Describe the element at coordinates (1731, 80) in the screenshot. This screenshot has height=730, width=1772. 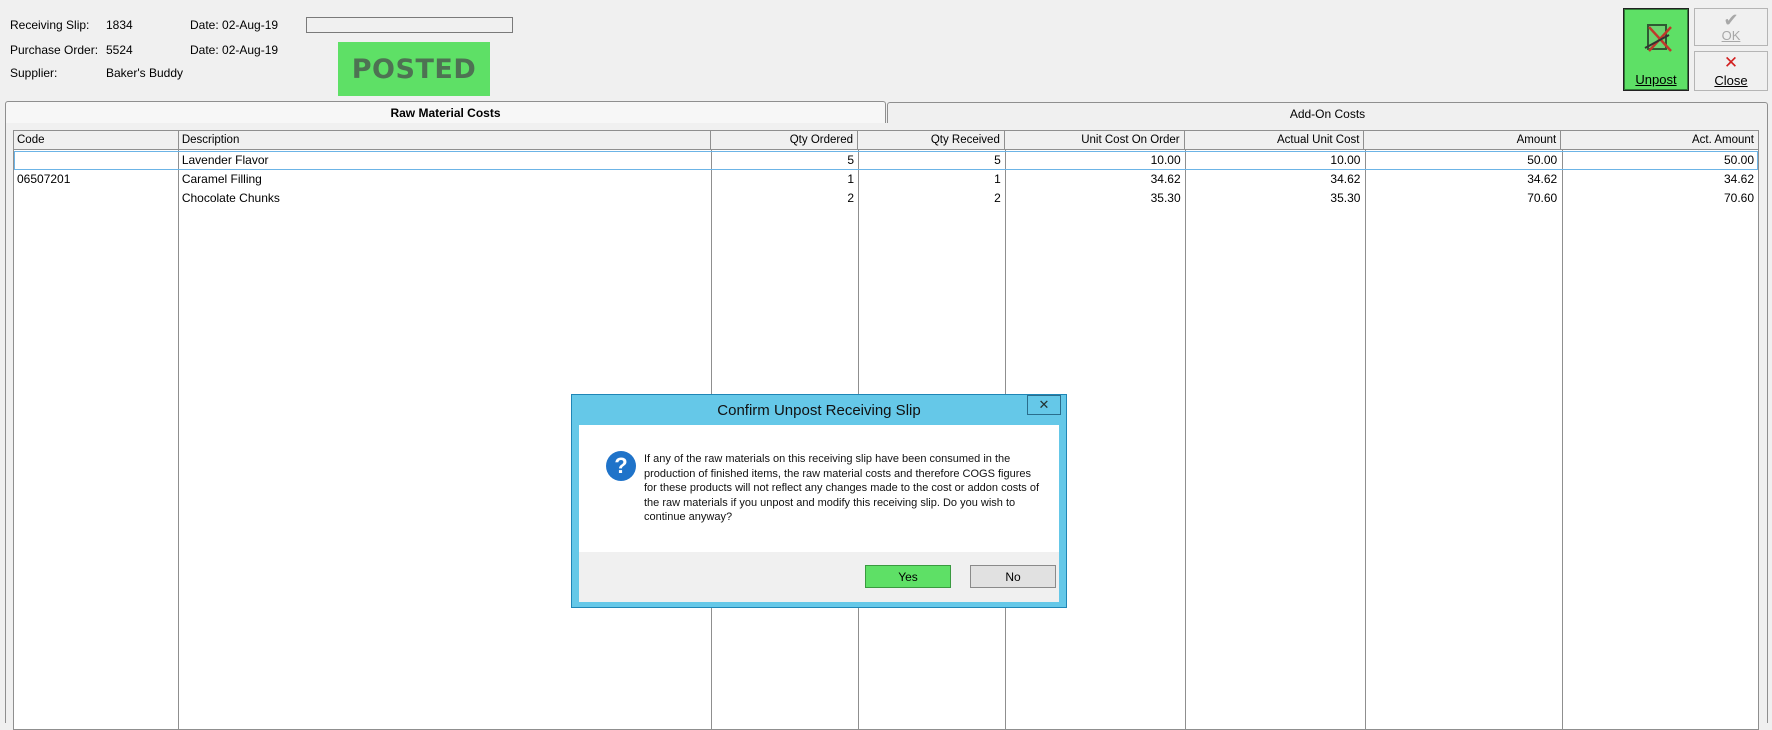
I see `close-label: Close` at that location.